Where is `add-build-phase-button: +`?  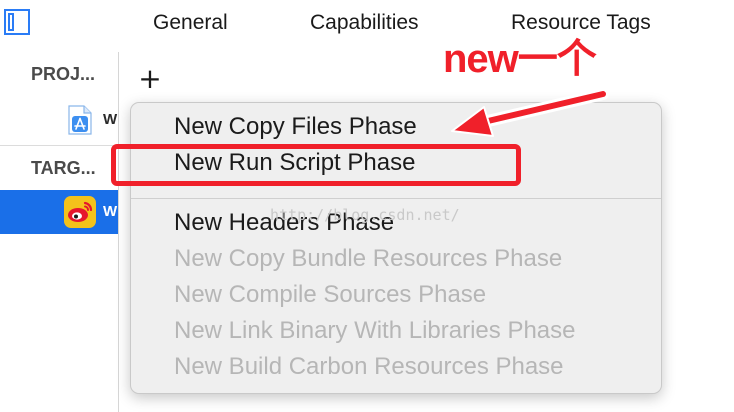
add-build-phase-button: + is located at coordinates (150, 79).